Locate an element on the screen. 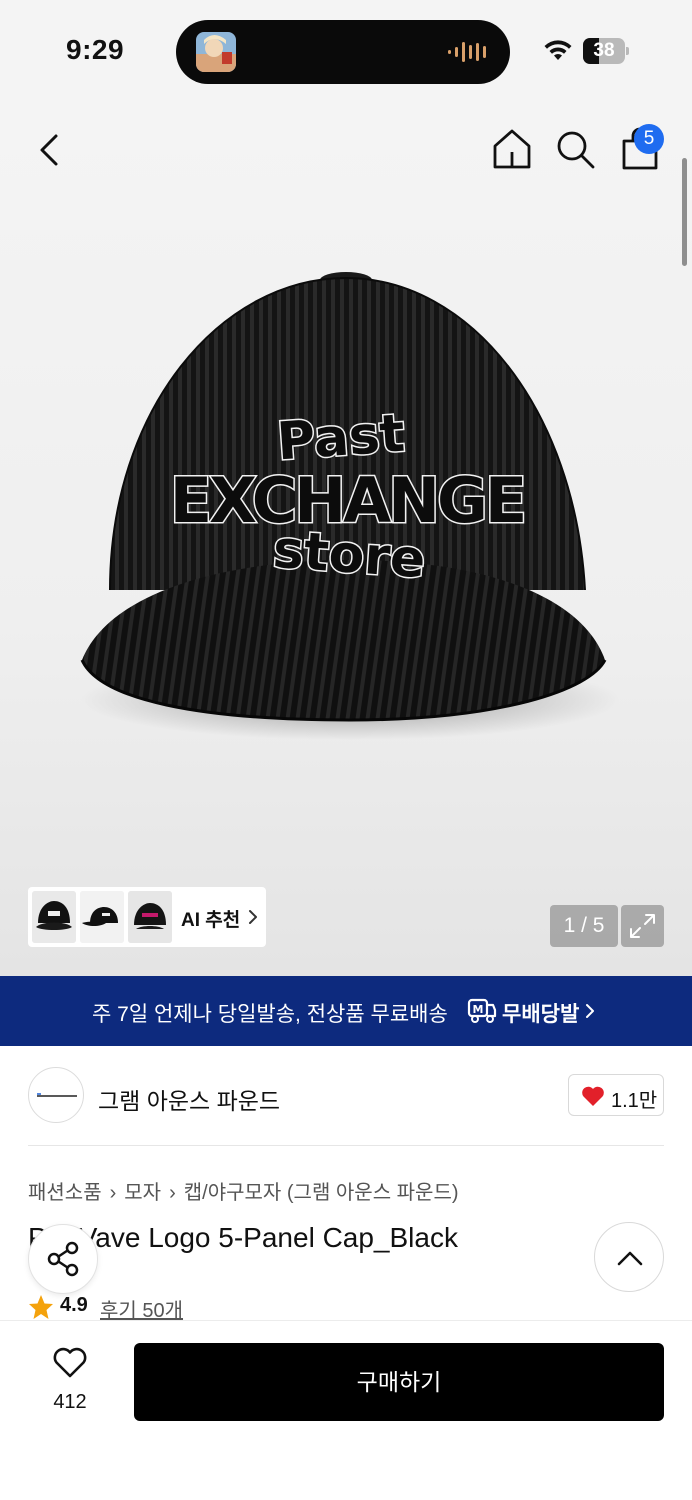 This screenshot has width=692, height=1500. expand-image-button is located at coordinates (642, 926).